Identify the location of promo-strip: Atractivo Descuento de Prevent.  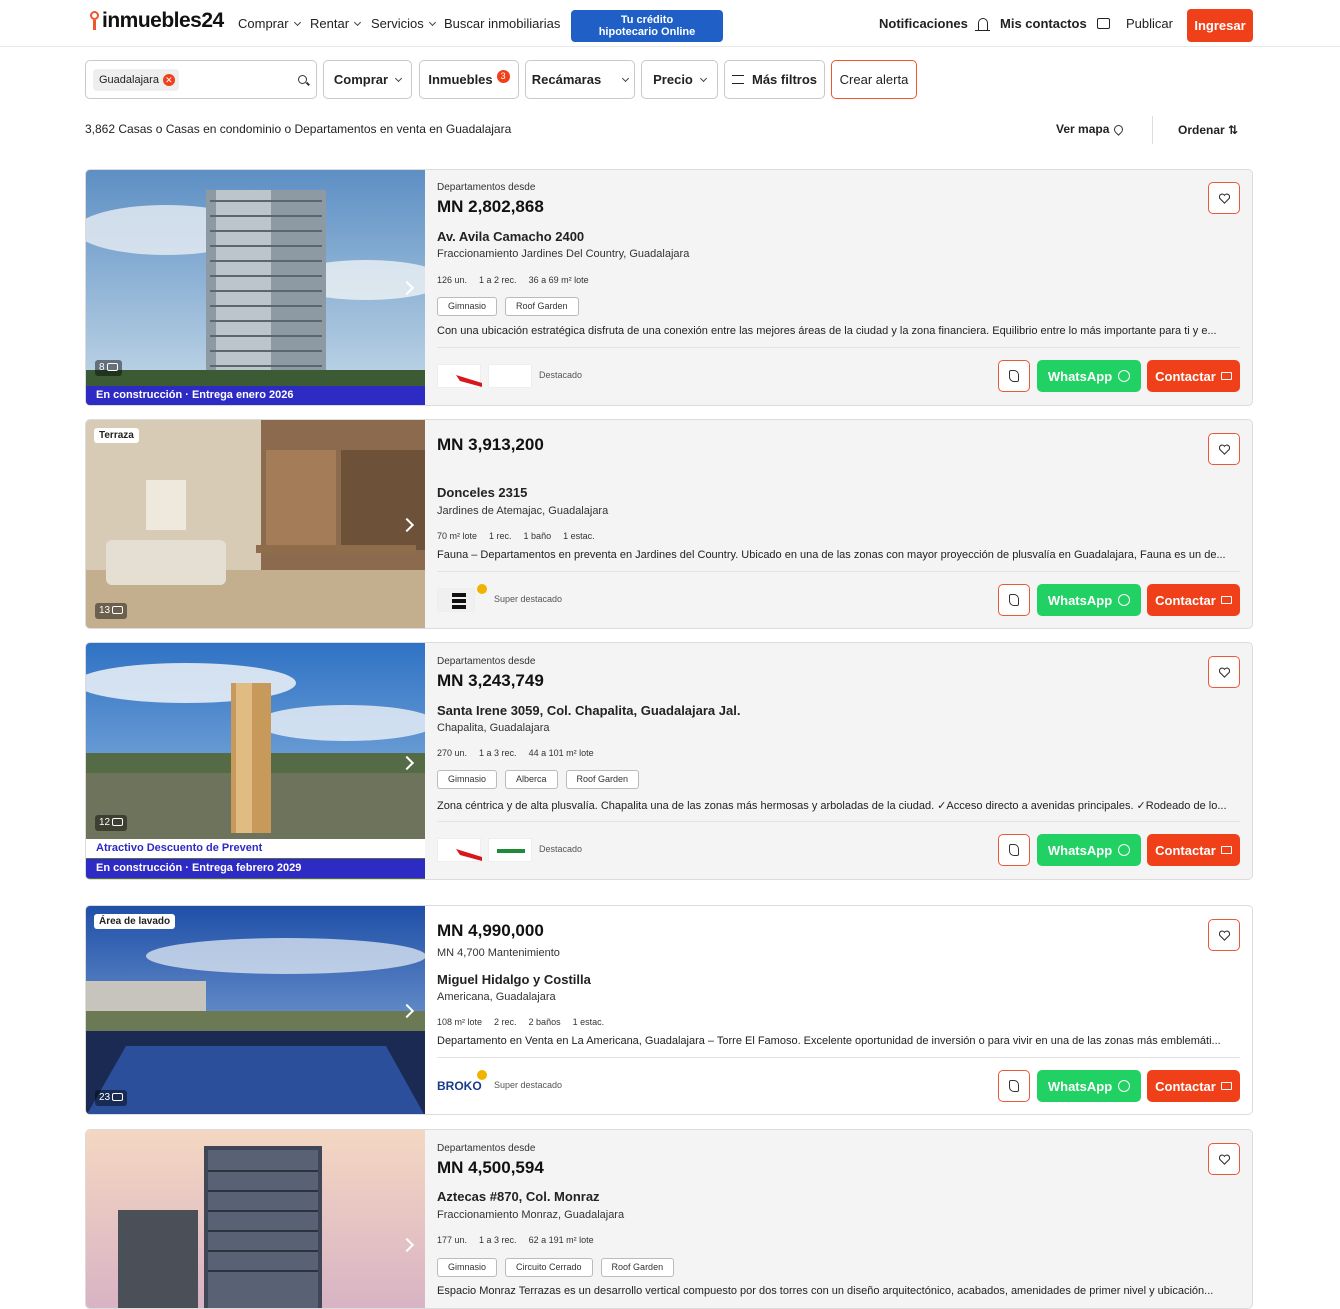
(255, 848).